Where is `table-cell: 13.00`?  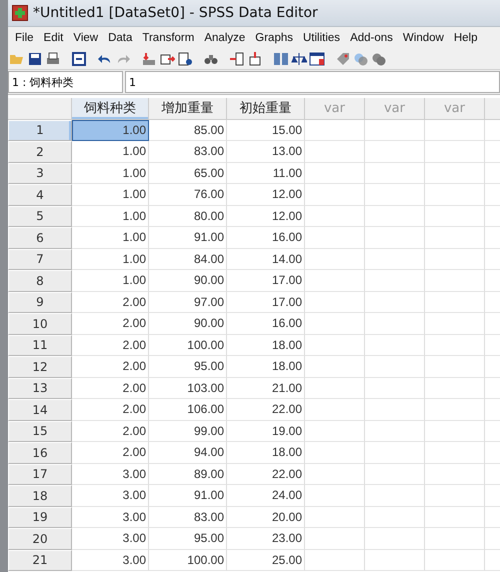 table-cell: 13.00 is located at coordinates (266, 151).